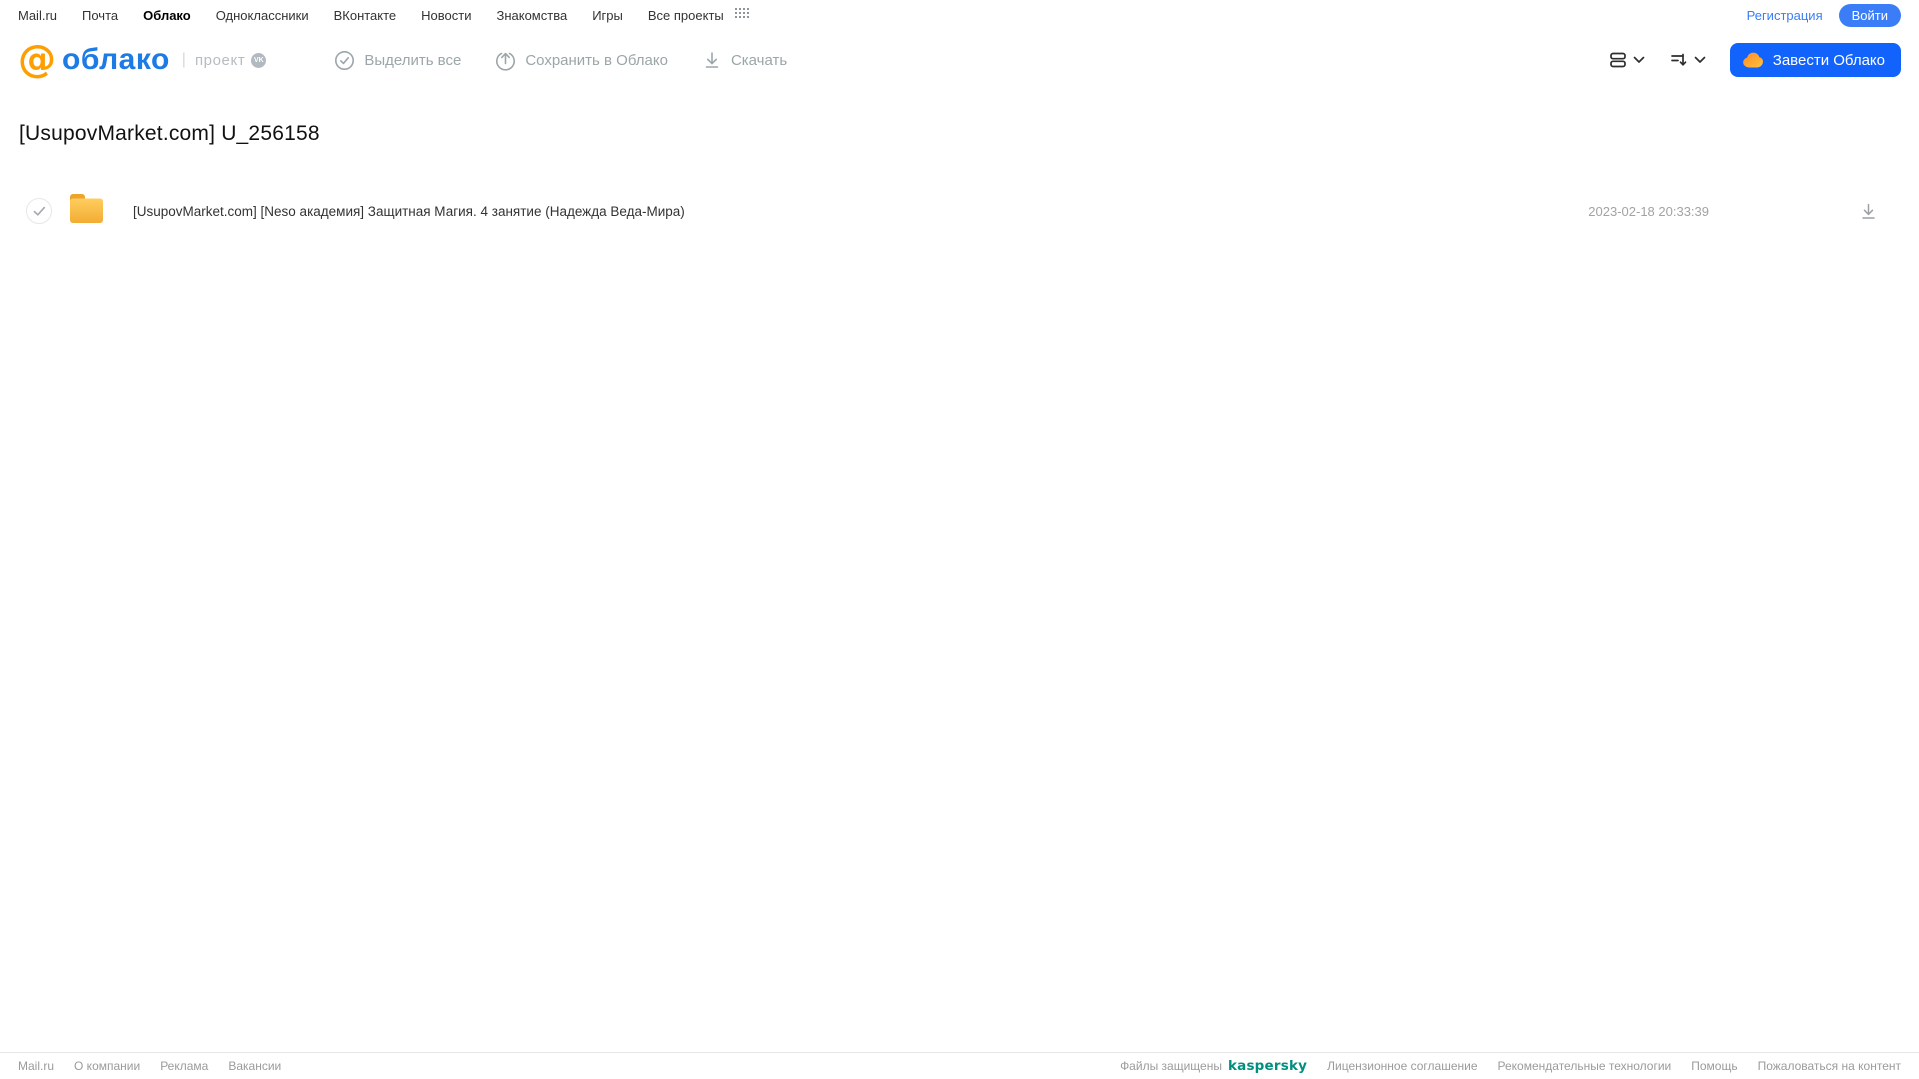  I want to click on nav-link-vkontakte: ВКонтакте, so click(365, 15).